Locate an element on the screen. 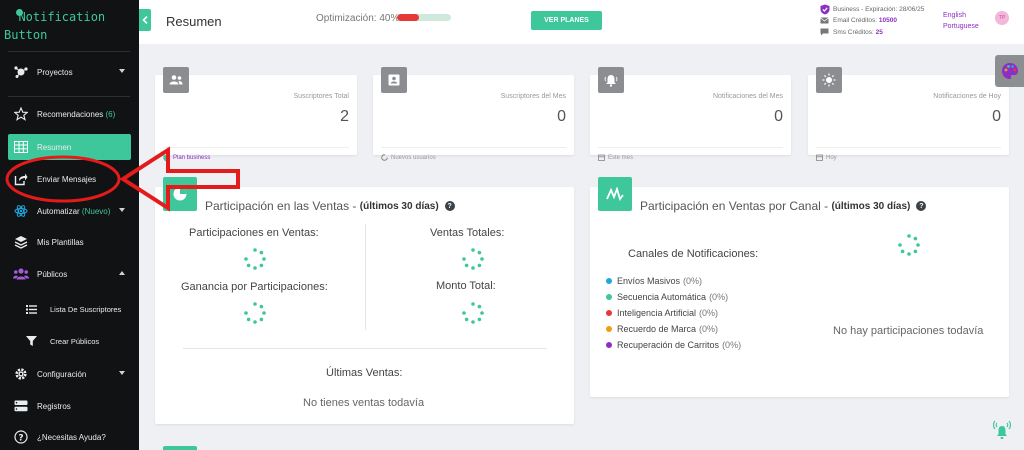 The width and height of the screenshot is (1024, 450). stat-title: Notificaciones de Hoy is located at coordinates (967, 96).